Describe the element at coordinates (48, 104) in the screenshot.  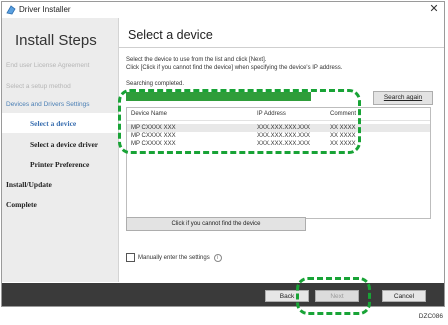
I see `sidebar-item-devices-drivers: Devices and Drivers Settings` at that location.